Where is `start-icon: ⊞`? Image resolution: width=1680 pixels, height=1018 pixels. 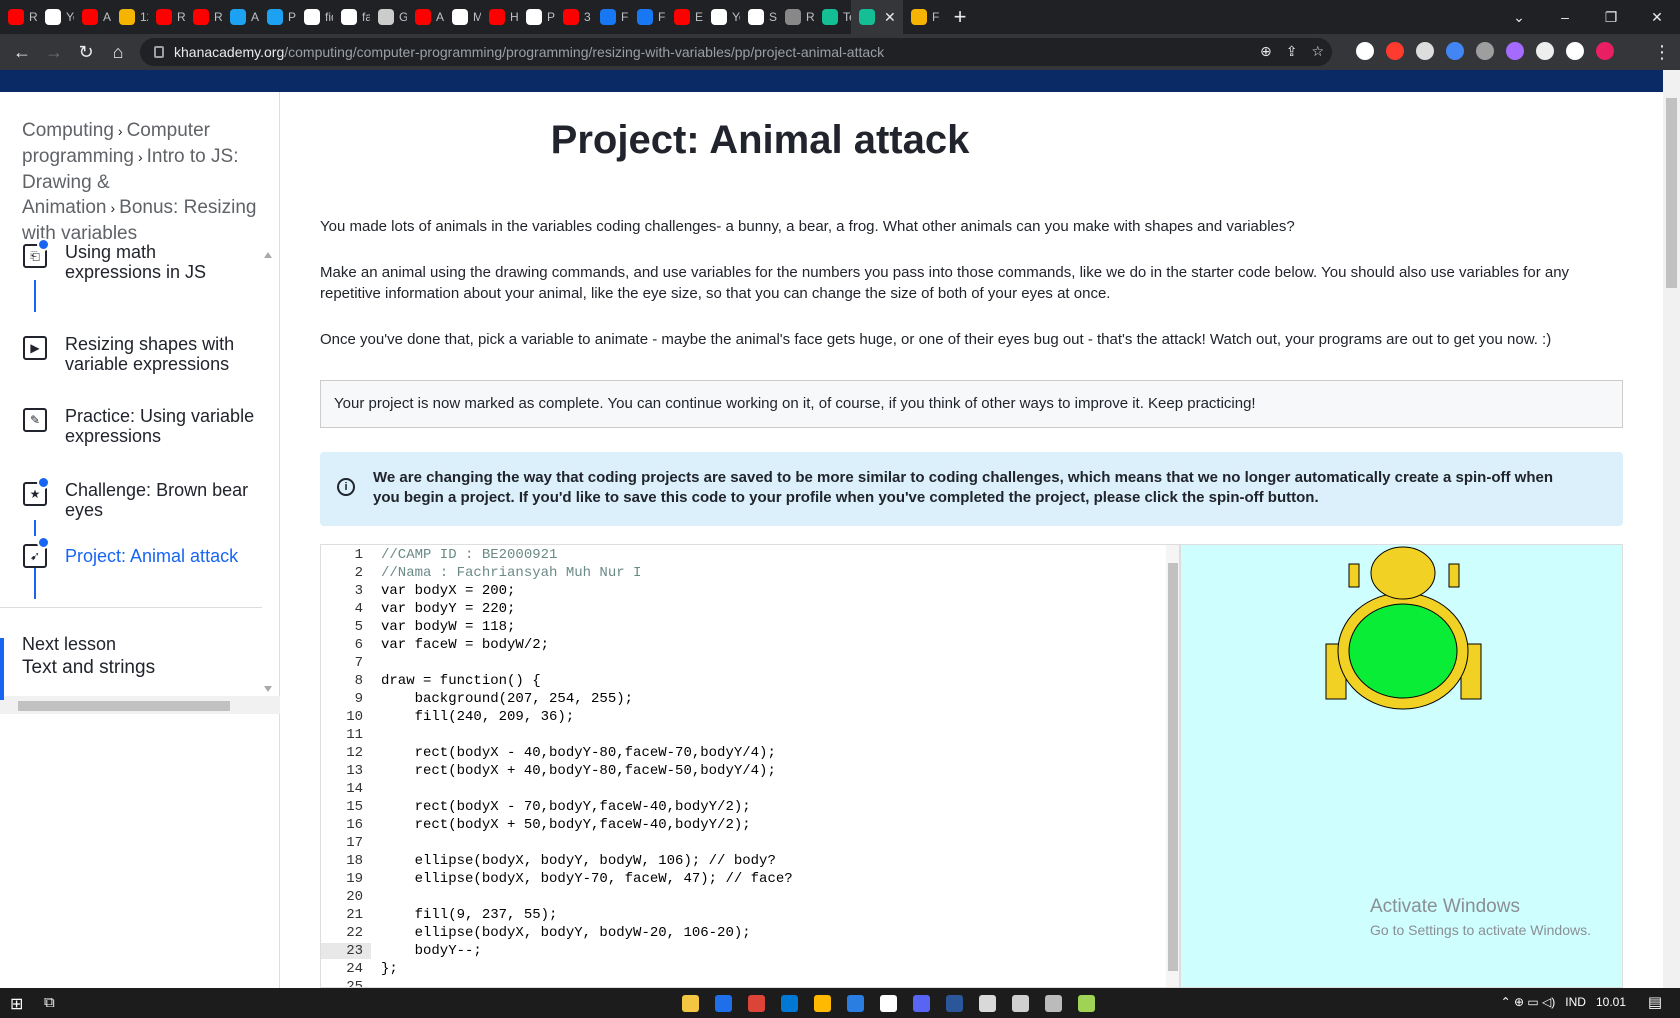
start-icon: ⊞ is located at coordinates (16, 1004).